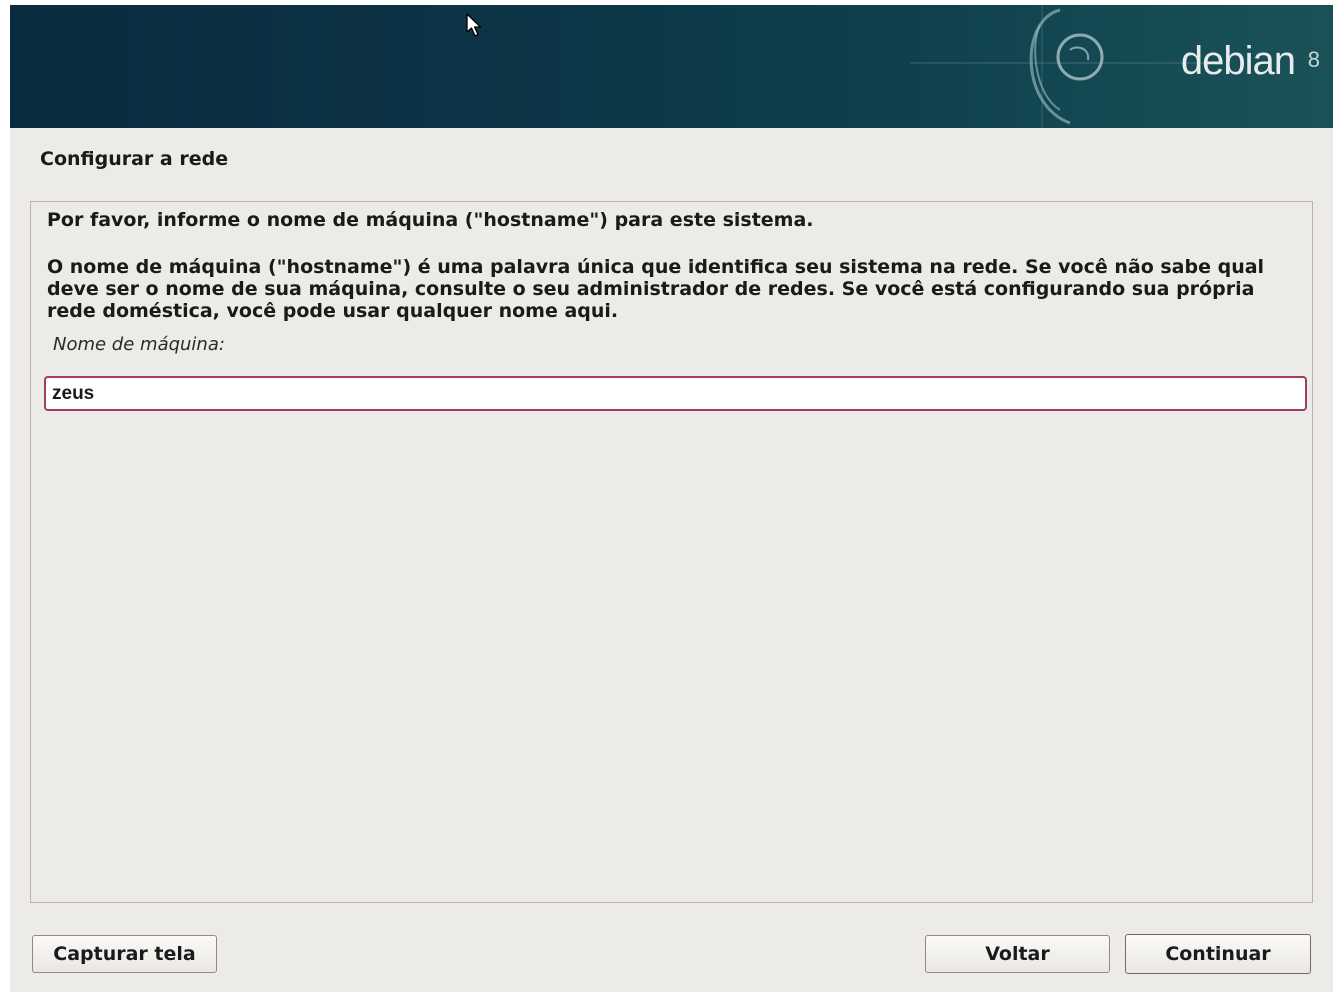 The height and width of the screenshot is (992, 1340). Describe the element at coordinates (134, 159) in the screenshot. I see `page-title: Configurar a rede` at that location.